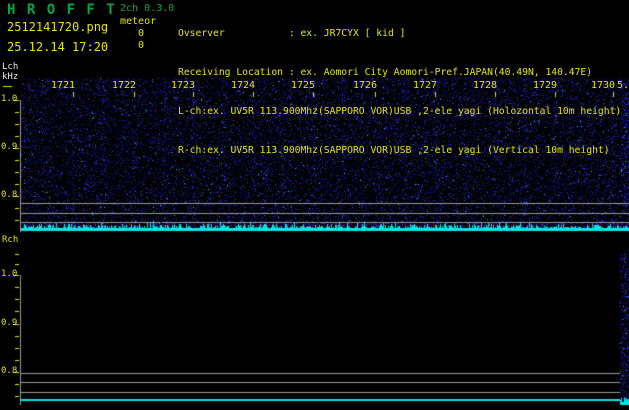 The image size is (629, 410). Describe the element at coordinates (58, 27) in the screenshot. I see `output-filename: 2512141720.png` at that location.